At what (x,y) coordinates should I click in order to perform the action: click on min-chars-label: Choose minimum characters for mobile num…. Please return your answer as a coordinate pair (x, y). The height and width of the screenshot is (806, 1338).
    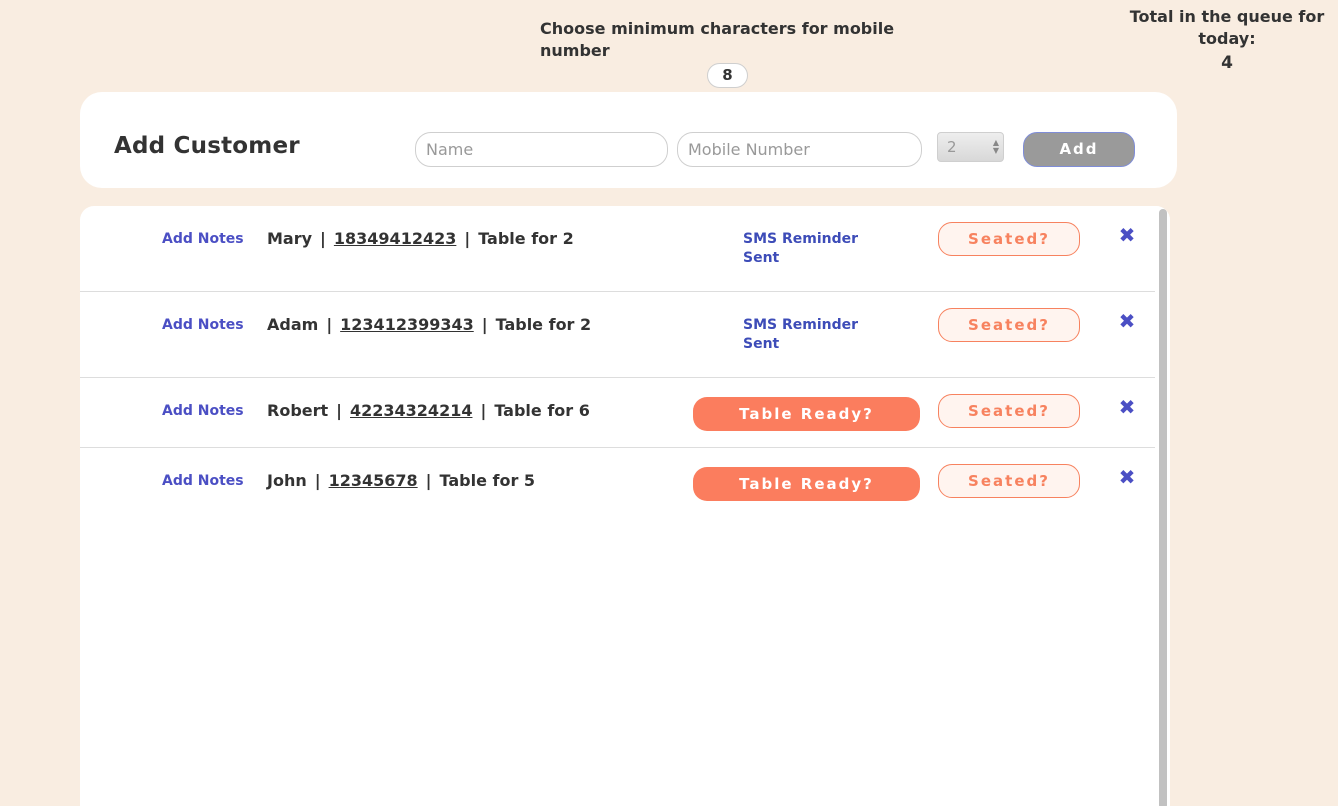
    Looking at the image, I should click on (717, 39).